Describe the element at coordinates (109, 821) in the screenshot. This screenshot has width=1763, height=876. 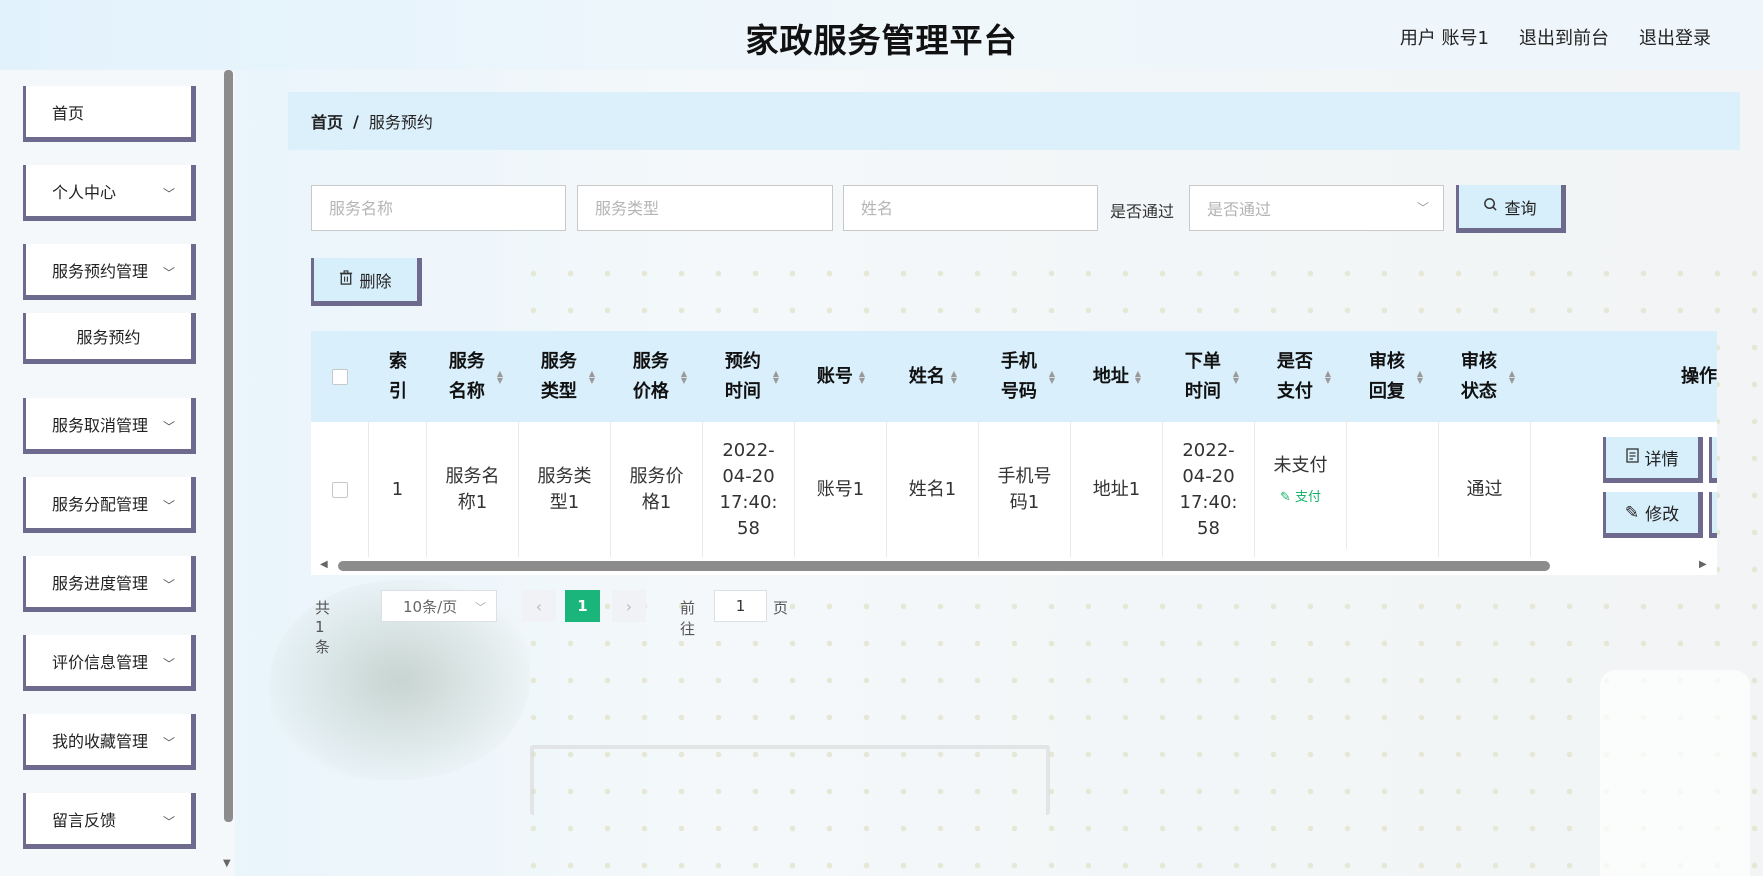
I see `sidebar-item-feedback: 留言反馈 ﹀` at that location.